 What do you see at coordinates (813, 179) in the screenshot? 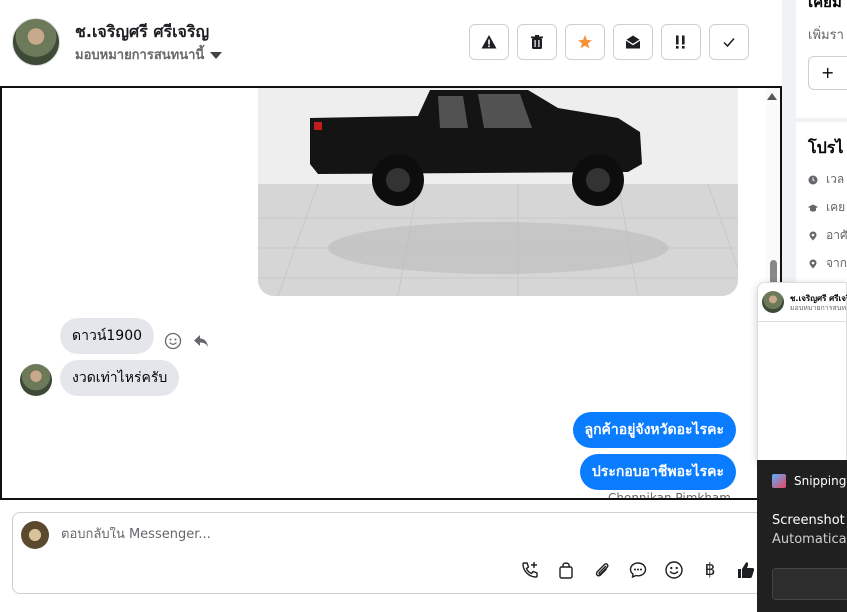
I see `clock-icon` at bounding box center [813, 179].